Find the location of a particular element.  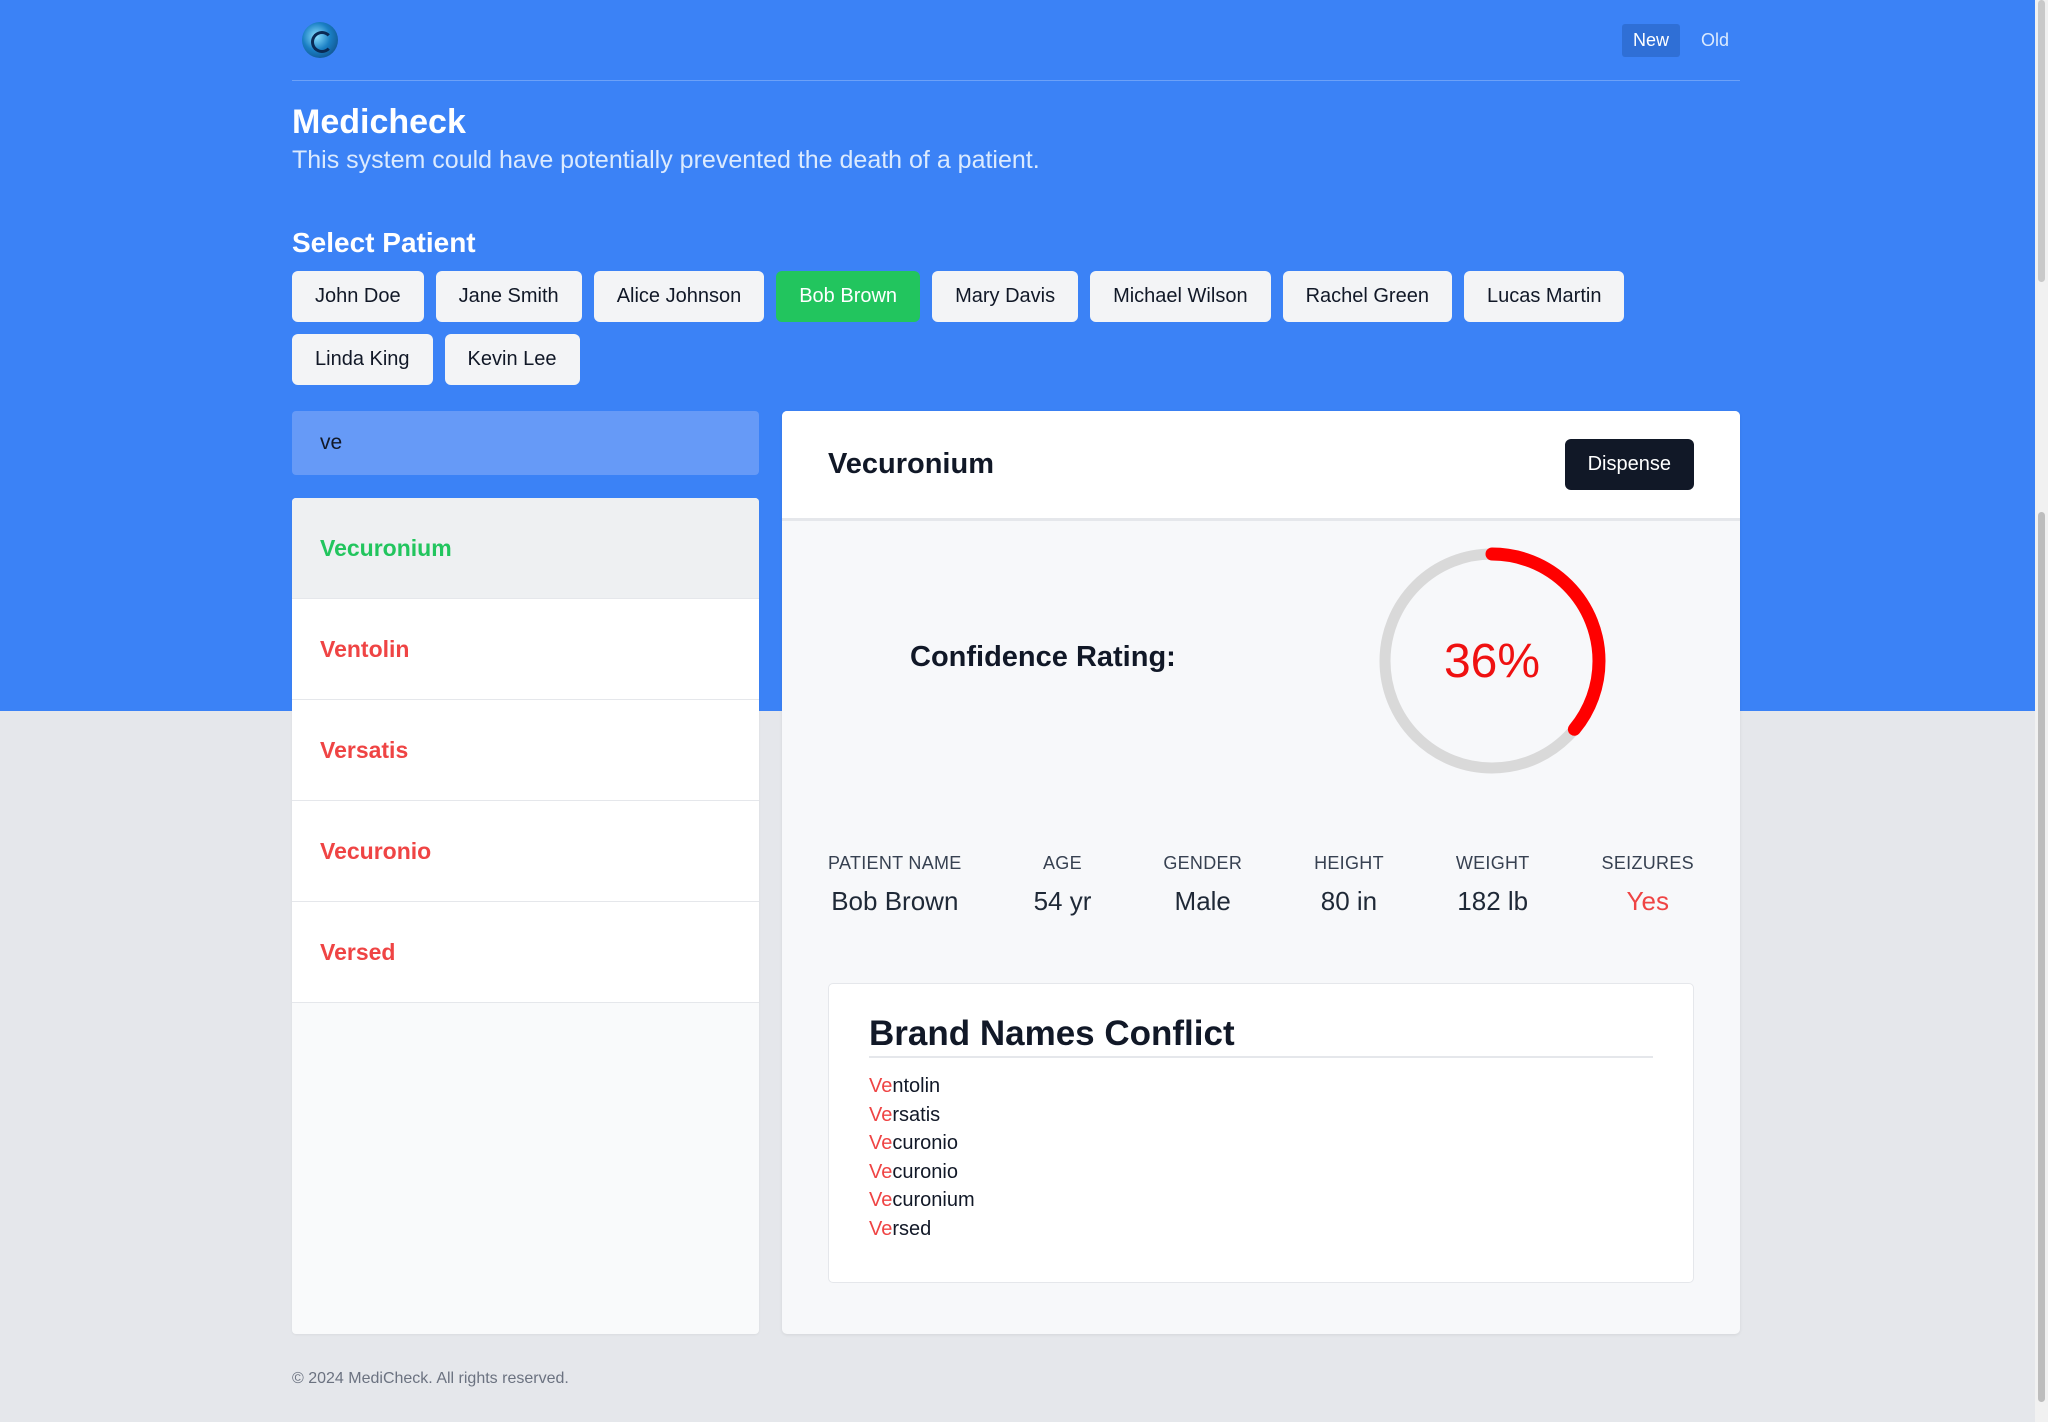

confidence-gauge: 36% is located at coordinates (1492, 661).